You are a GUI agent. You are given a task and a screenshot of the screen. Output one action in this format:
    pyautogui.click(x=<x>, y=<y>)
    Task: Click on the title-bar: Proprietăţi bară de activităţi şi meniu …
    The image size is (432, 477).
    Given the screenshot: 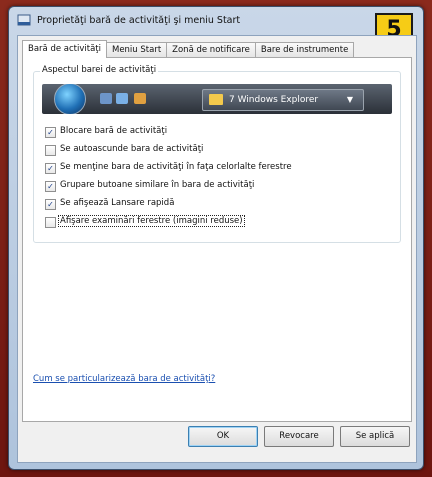 What is the action you would take?
    pyautogui.click(x=216, y=20)
    